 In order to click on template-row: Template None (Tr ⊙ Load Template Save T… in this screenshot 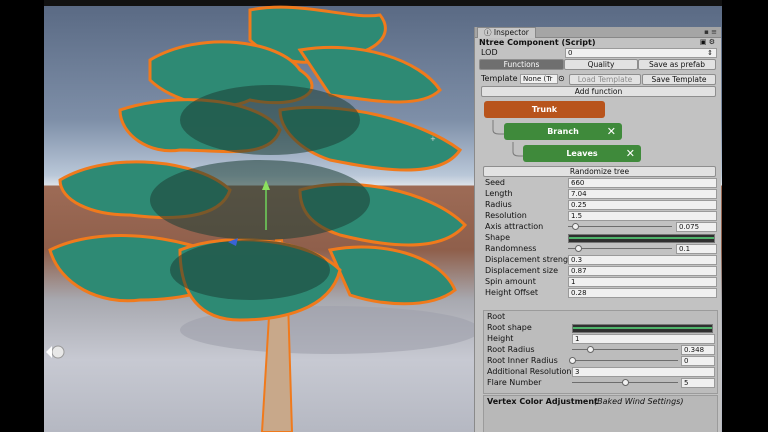, I will do `click(598, 78)`.